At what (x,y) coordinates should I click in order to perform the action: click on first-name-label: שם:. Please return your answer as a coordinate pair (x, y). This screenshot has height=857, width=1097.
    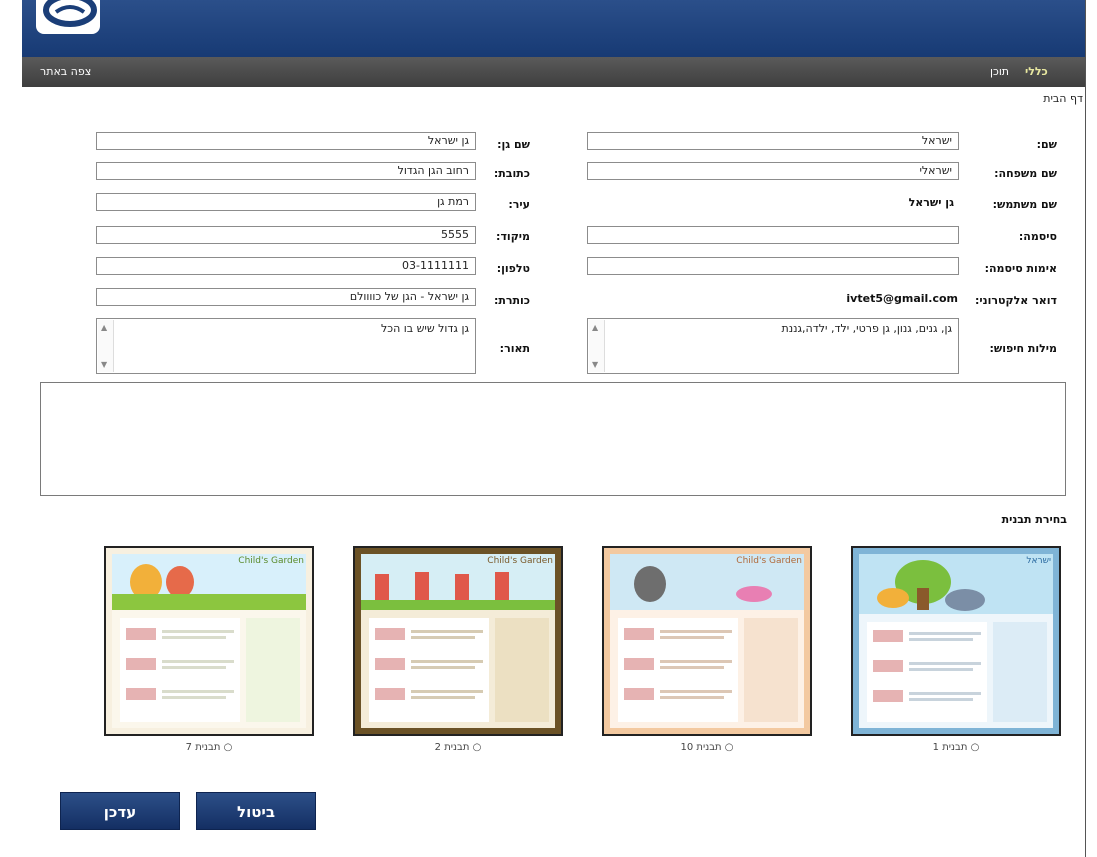
    Looking at the image, I should click on (1046, 144).